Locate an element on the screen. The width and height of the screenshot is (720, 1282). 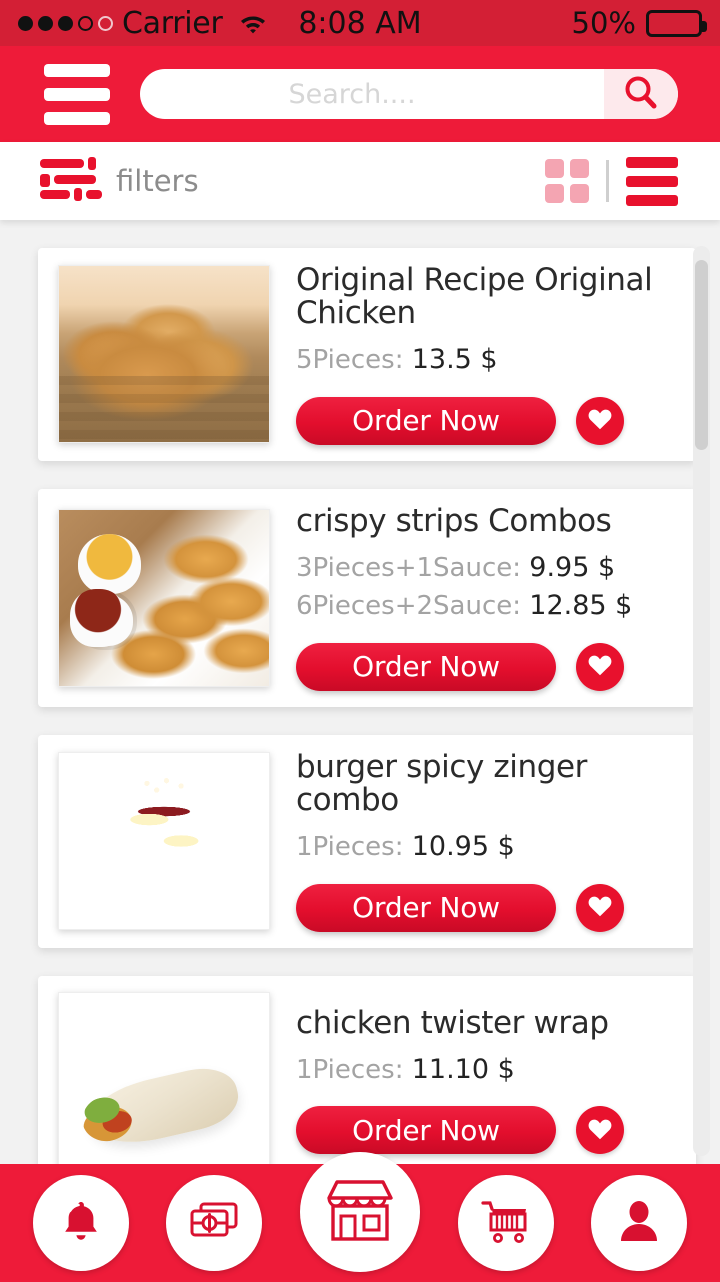
price-value: 9.95 $ is located at coordinates (572, 567).